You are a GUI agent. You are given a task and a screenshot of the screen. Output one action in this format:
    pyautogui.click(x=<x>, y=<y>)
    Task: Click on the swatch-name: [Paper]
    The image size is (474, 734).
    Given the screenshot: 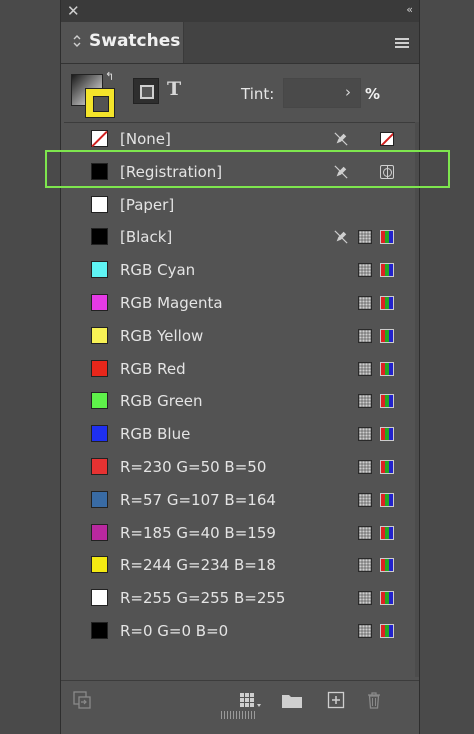 What is the action you would take?
    pyautogui.click(x=147, y=204)
    